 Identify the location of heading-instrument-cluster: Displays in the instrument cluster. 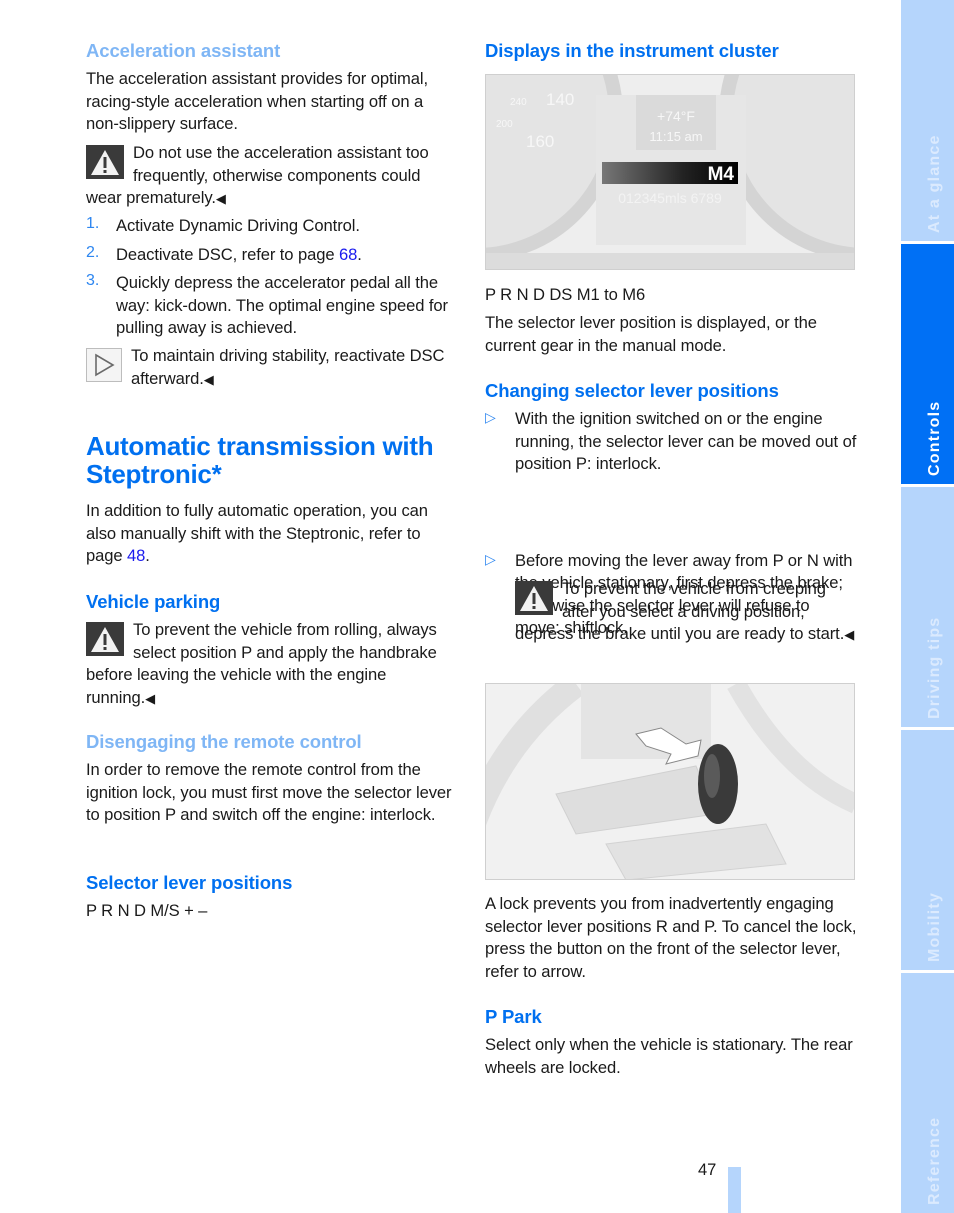
(632, 50).